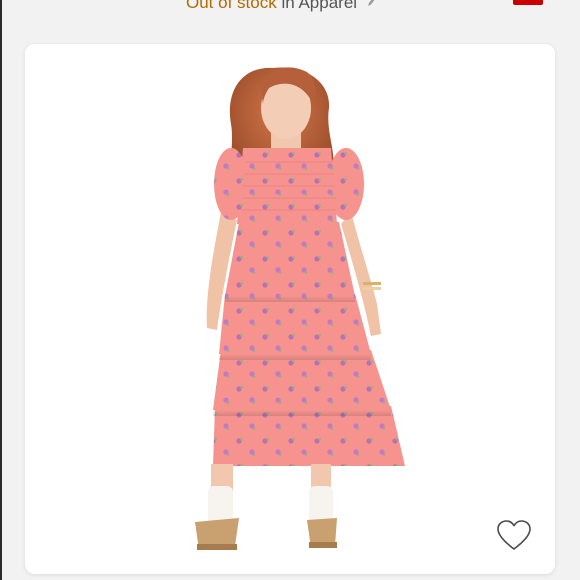 The width and height of the screenshot is (580, 580). What do you see at coordinates (372, 7) in the screenshot?
I see `pencil-icon` at bounding box center [372, 7].